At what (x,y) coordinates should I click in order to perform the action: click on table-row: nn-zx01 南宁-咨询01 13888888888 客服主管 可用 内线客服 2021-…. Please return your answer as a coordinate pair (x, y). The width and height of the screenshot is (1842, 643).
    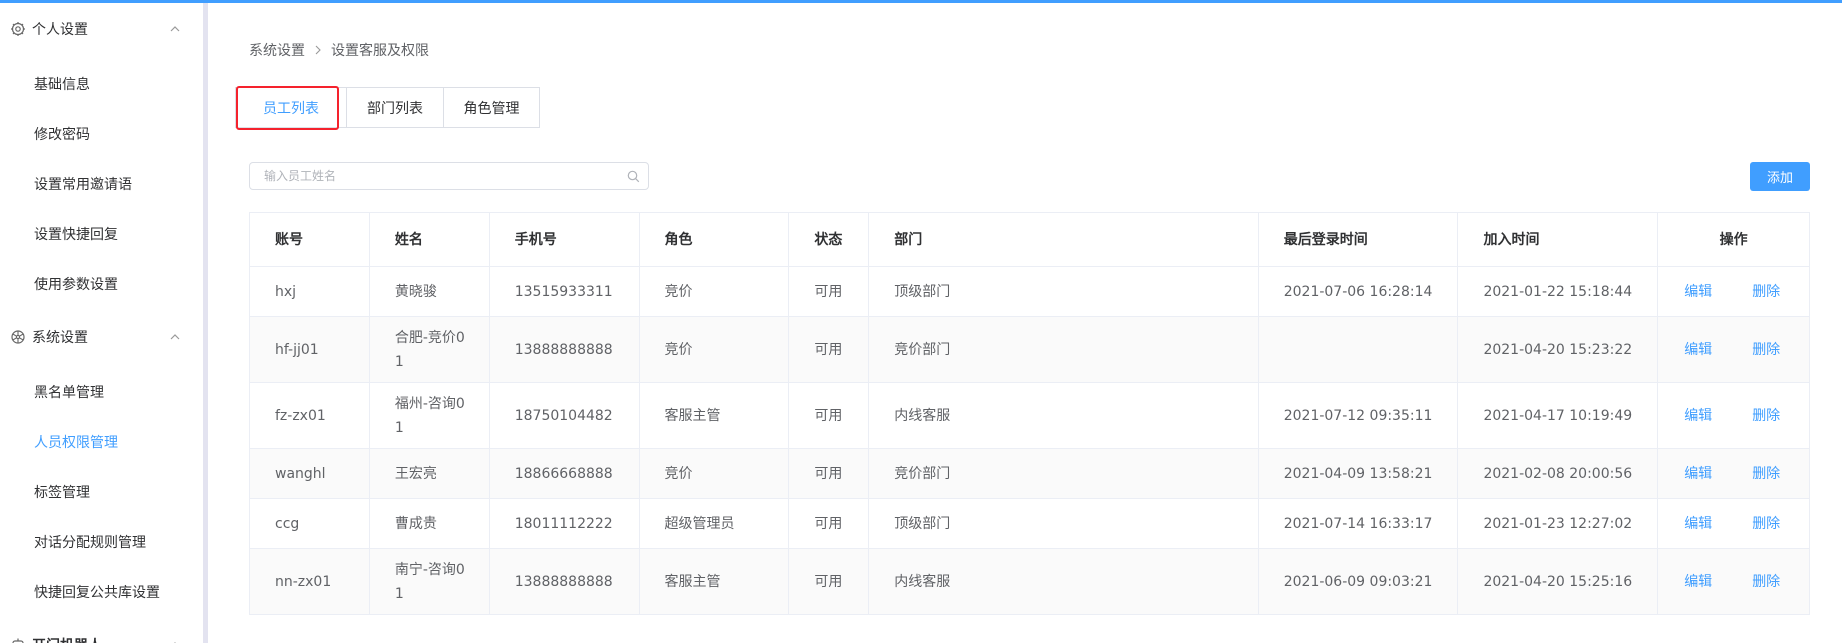
    Looking at the image, I should click on (1029, 582).